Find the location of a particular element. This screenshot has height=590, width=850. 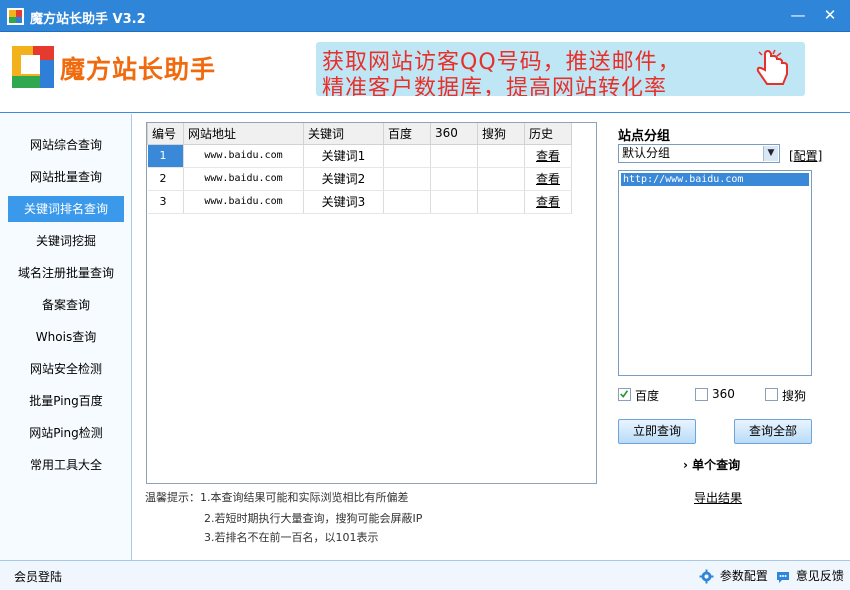

sidebar-item-site-overview: 网站综合查询 is located at coordinates (66, 145).